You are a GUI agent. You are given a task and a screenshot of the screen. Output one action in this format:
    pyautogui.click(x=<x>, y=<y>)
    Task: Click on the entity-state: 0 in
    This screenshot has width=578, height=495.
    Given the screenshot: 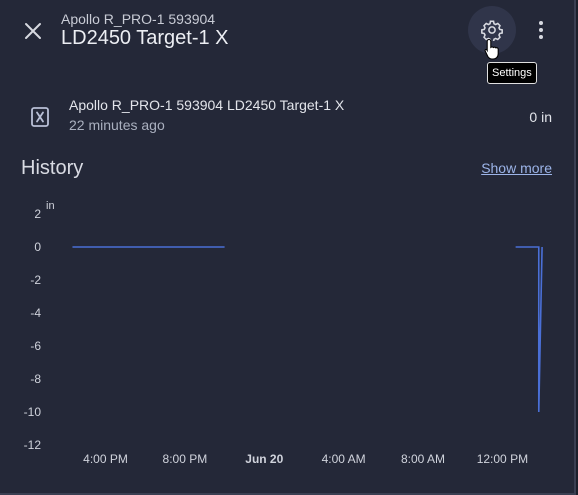 What is the action you would take?
    pyautogui.click(x=540, y=117)
    